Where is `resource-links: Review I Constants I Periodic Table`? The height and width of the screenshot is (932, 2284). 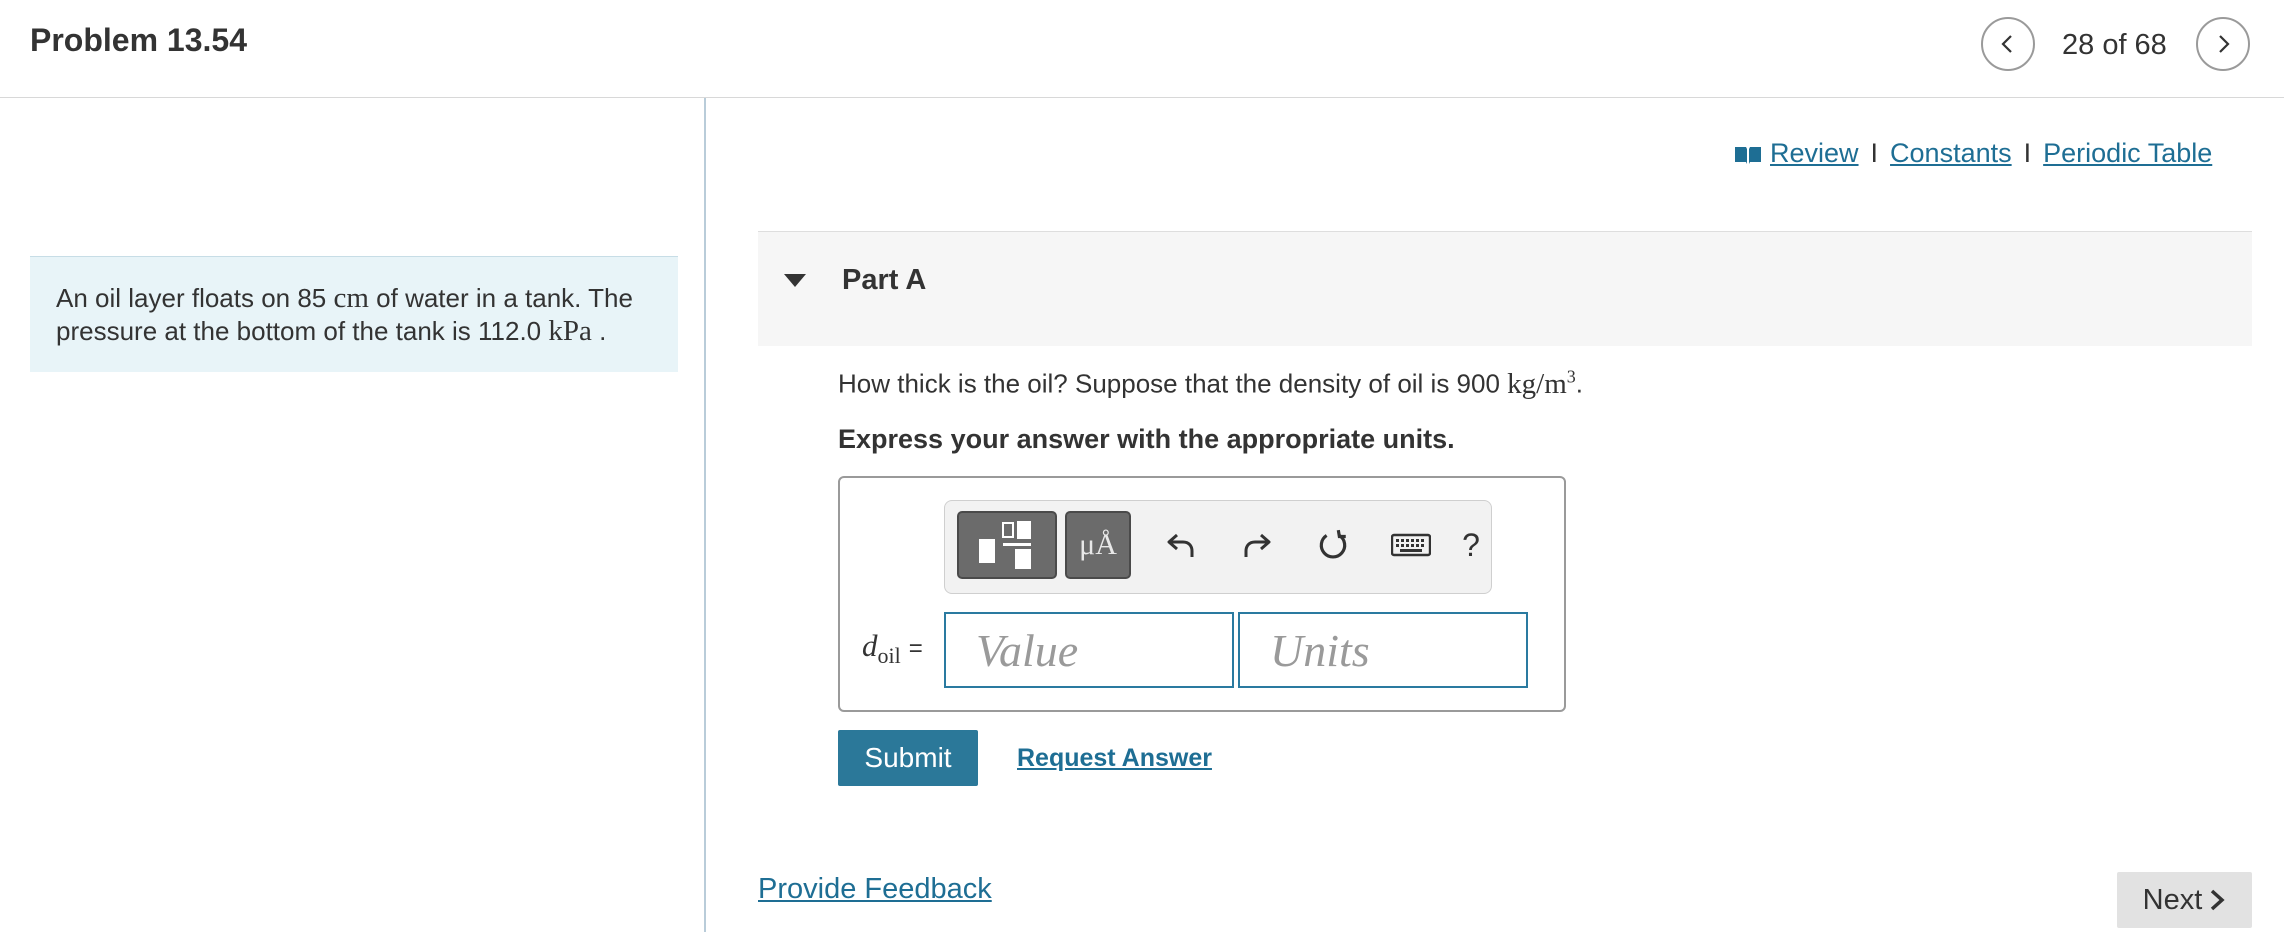 resource-links: Review I Constants I Periodic Table is located at coordinates (1973, 153).